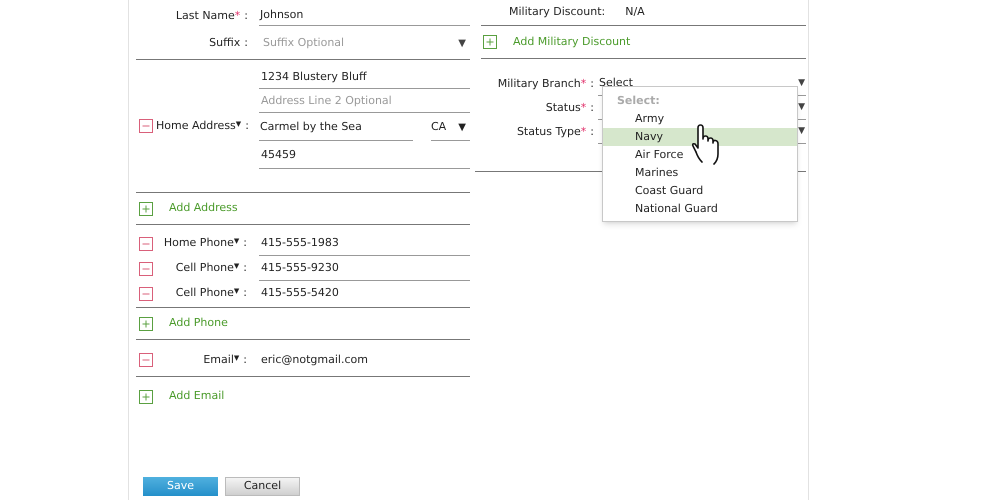 The image size is (1000, 500). What do you see at coordinates (199, 243) in the screenshot?
I see `field-label: Home Phone` at bounding box center [199, 243].